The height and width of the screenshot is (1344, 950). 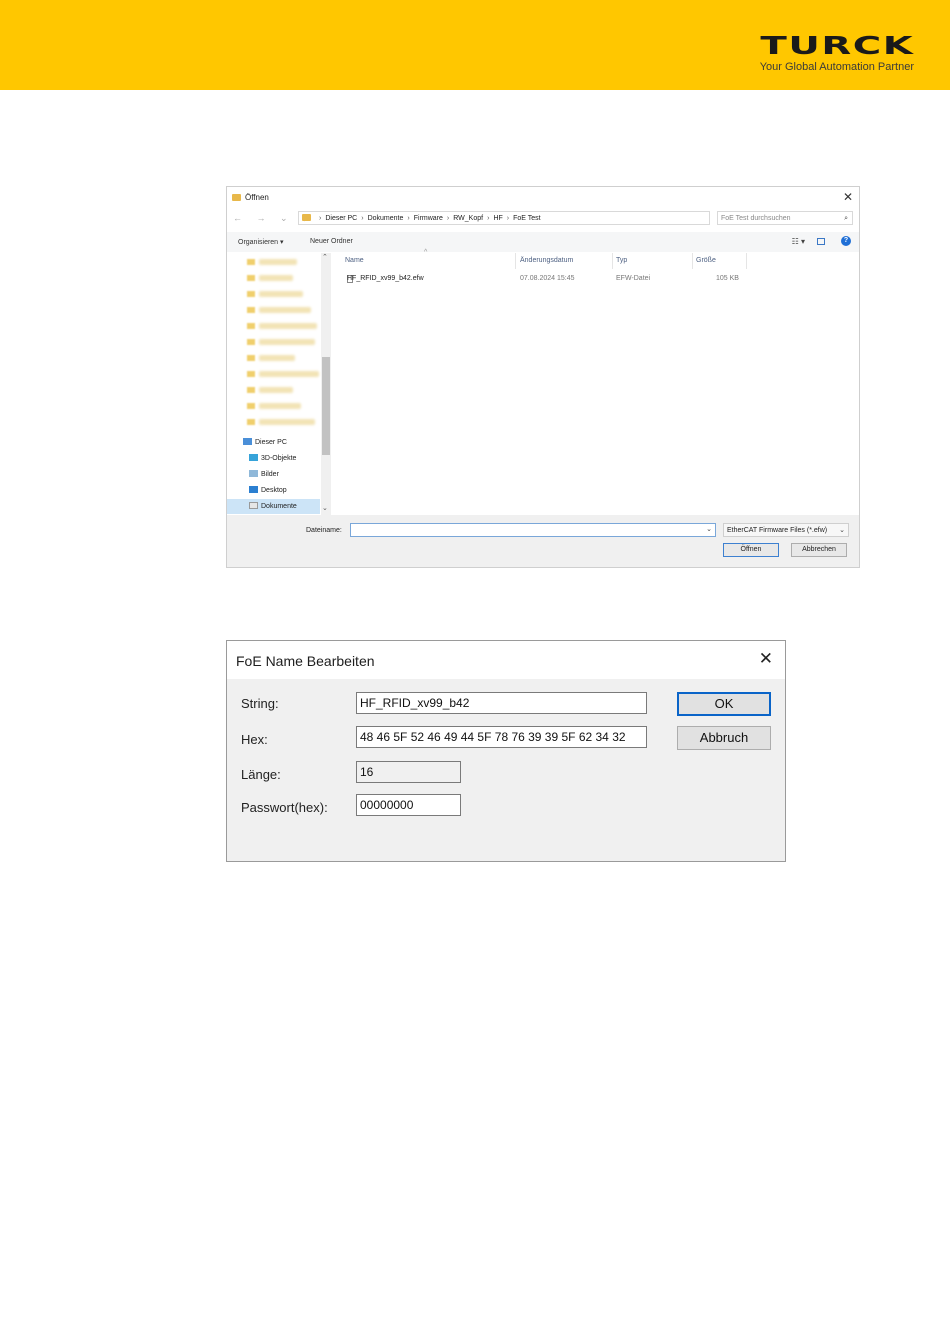 What do you see at coordinates (261, 774) in the screenshot?
I see `length-label: Länge:` at bounding box center [261, 774].